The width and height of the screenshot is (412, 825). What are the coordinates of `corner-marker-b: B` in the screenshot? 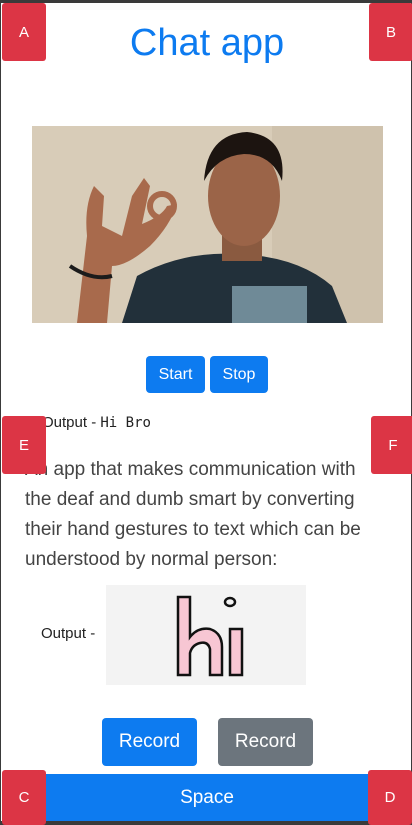 It's located at (390, 32).